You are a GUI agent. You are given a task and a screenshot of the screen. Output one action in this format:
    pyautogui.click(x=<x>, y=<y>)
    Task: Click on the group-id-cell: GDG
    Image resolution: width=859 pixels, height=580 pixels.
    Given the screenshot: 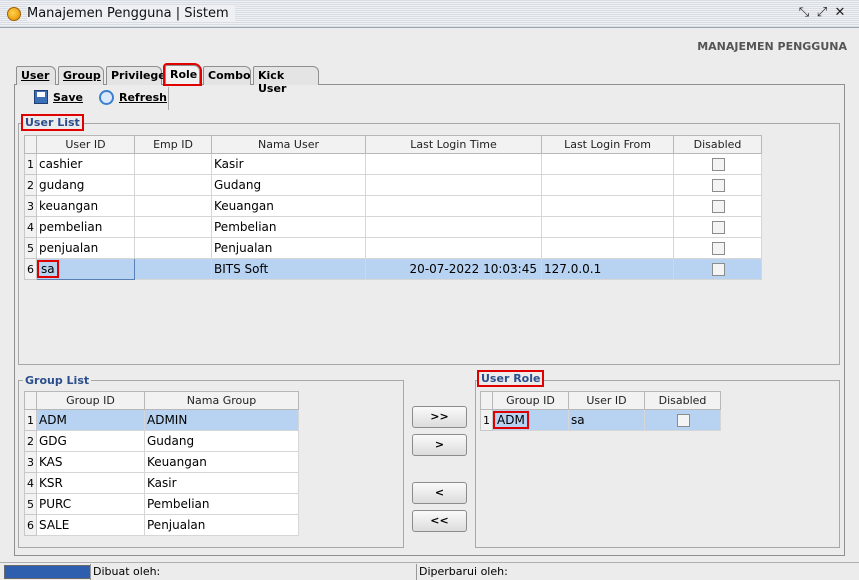 What is the action you would take?
    pyautogui.click(x=90, y=441)
    